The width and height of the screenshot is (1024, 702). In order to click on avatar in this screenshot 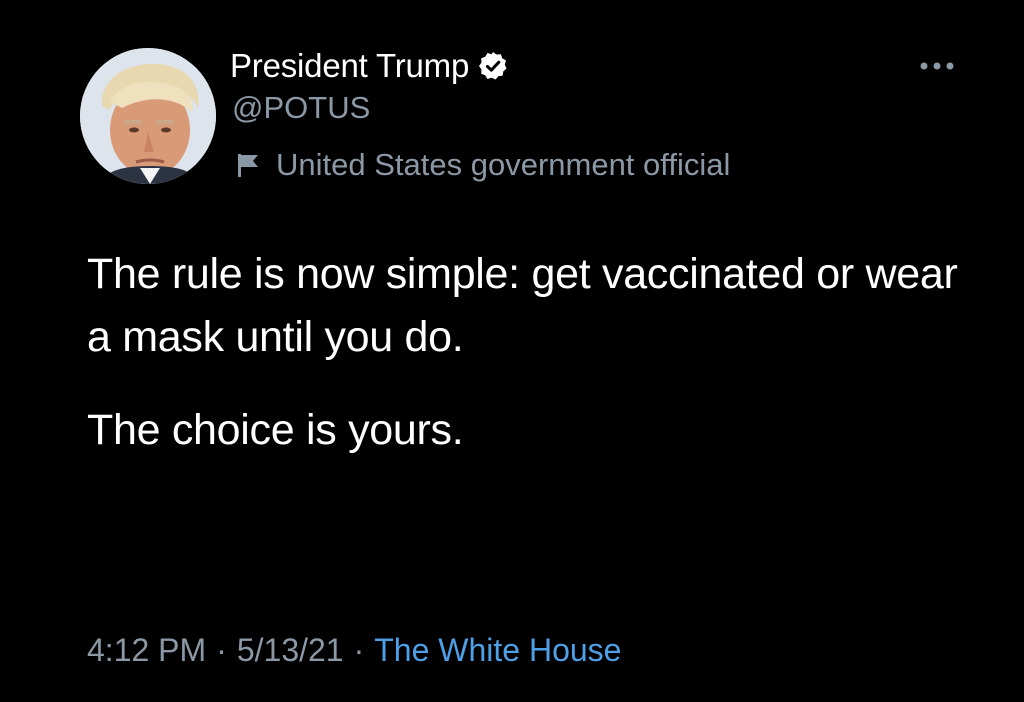, I will do `click(148, 116)`.